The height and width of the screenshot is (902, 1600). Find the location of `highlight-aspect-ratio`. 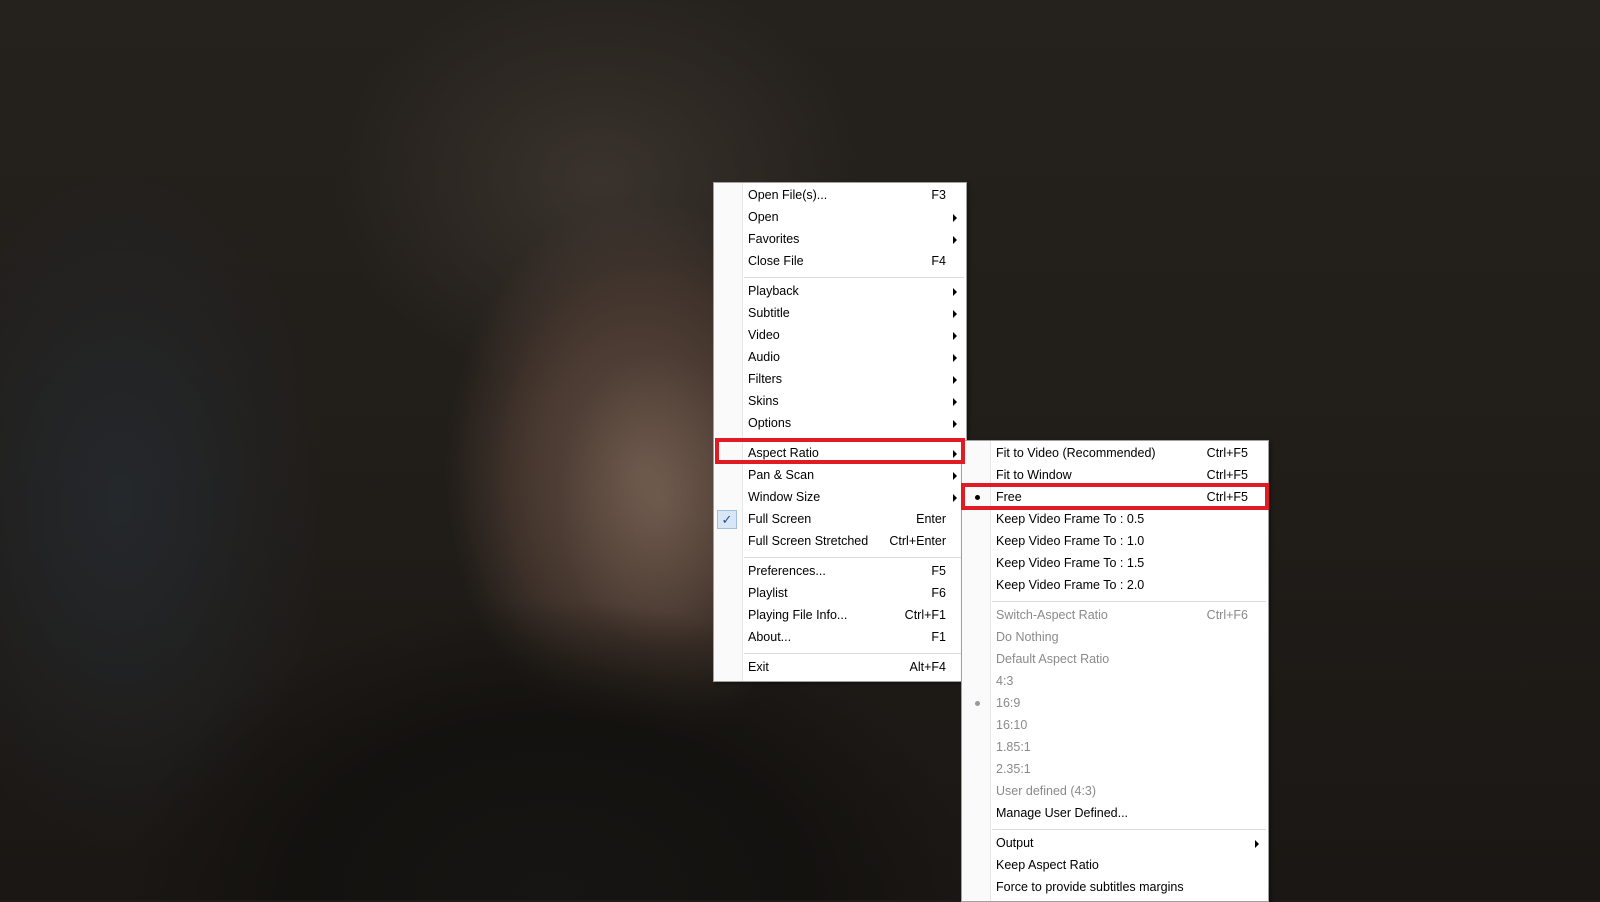

highlight-aspect-ratio is located at coordinates (840, 451).